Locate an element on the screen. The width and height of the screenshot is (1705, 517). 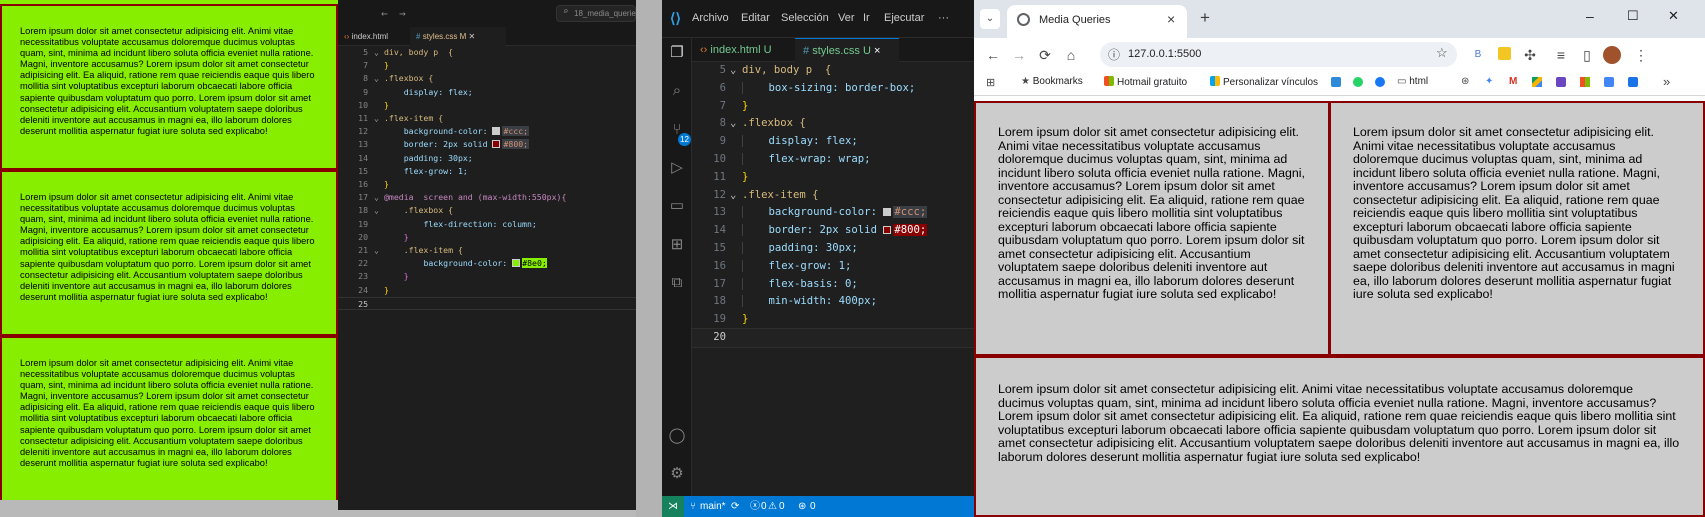
tab-styles-css: # styles.css U × is located at coordinates (847, 50).